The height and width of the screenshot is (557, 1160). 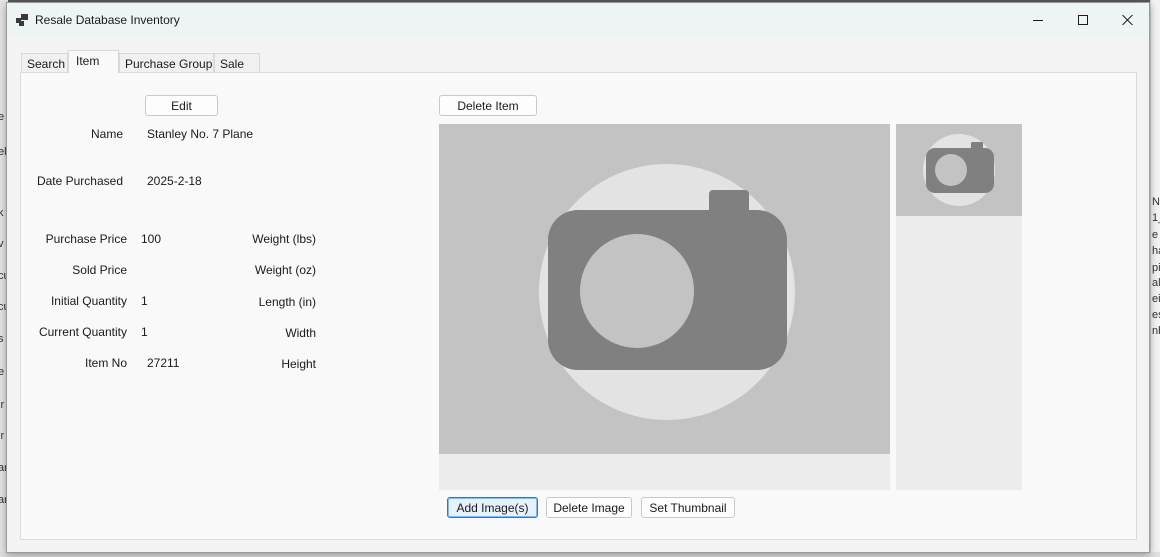 What do you see at coordinates (488, 105) in the screenshot?
I see `delete-item-button: Delete Item` at bounding box center [488, 105].